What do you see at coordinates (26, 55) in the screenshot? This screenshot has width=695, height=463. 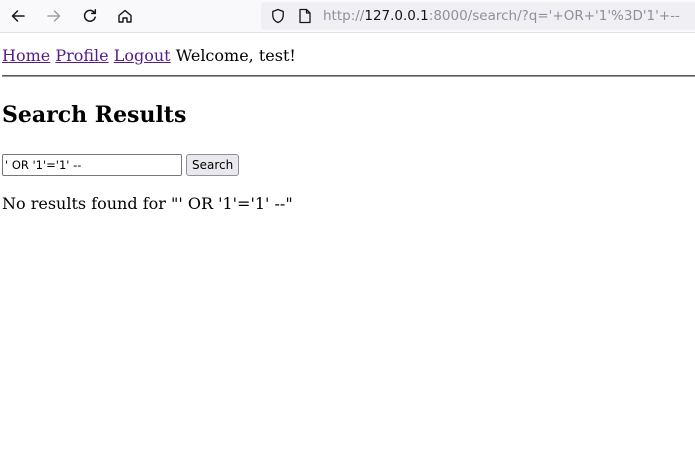 I see `nav-link-home: Home` at bounding box center [26, 55].